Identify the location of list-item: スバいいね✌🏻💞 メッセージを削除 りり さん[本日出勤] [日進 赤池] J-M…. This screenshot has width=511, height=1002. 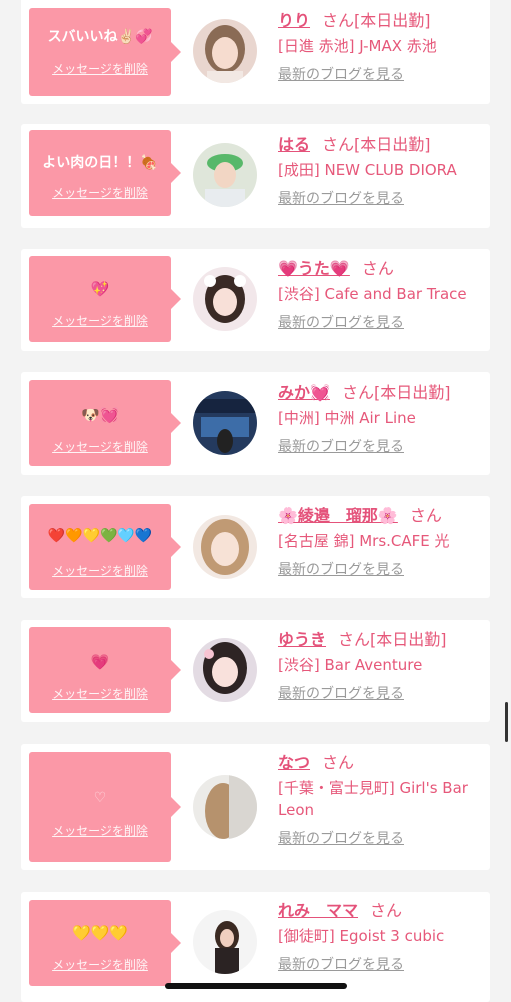
(255, 52).